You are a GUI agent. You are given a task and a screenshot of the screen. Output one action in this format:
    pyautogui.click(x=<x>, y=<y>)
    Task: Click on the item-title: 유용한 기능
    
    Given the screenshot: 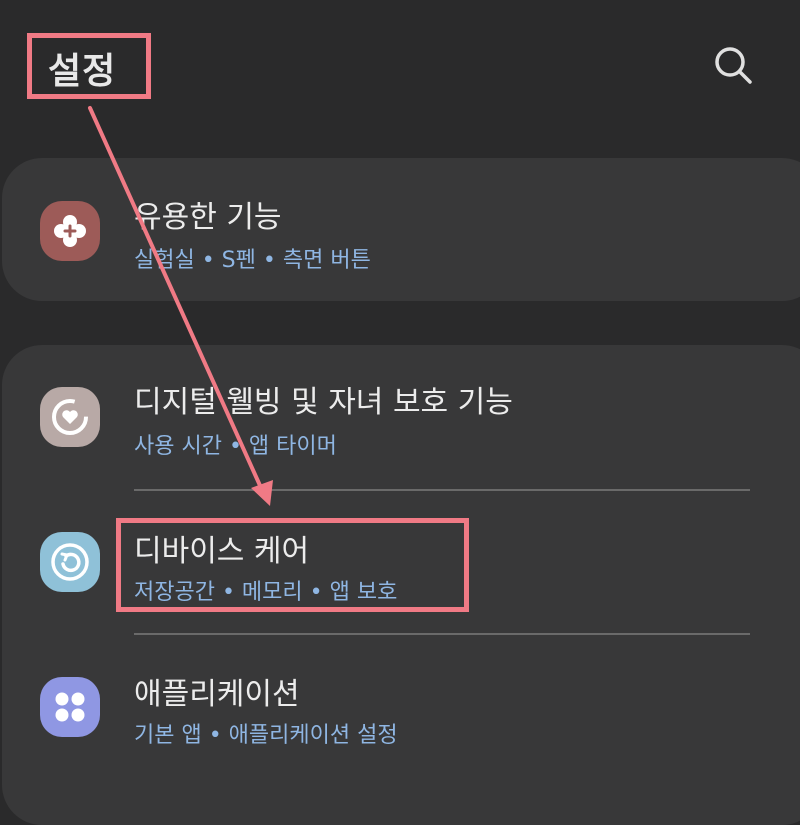 What is the action you would take?
    pyautogui.click(x=208, y=217)
    